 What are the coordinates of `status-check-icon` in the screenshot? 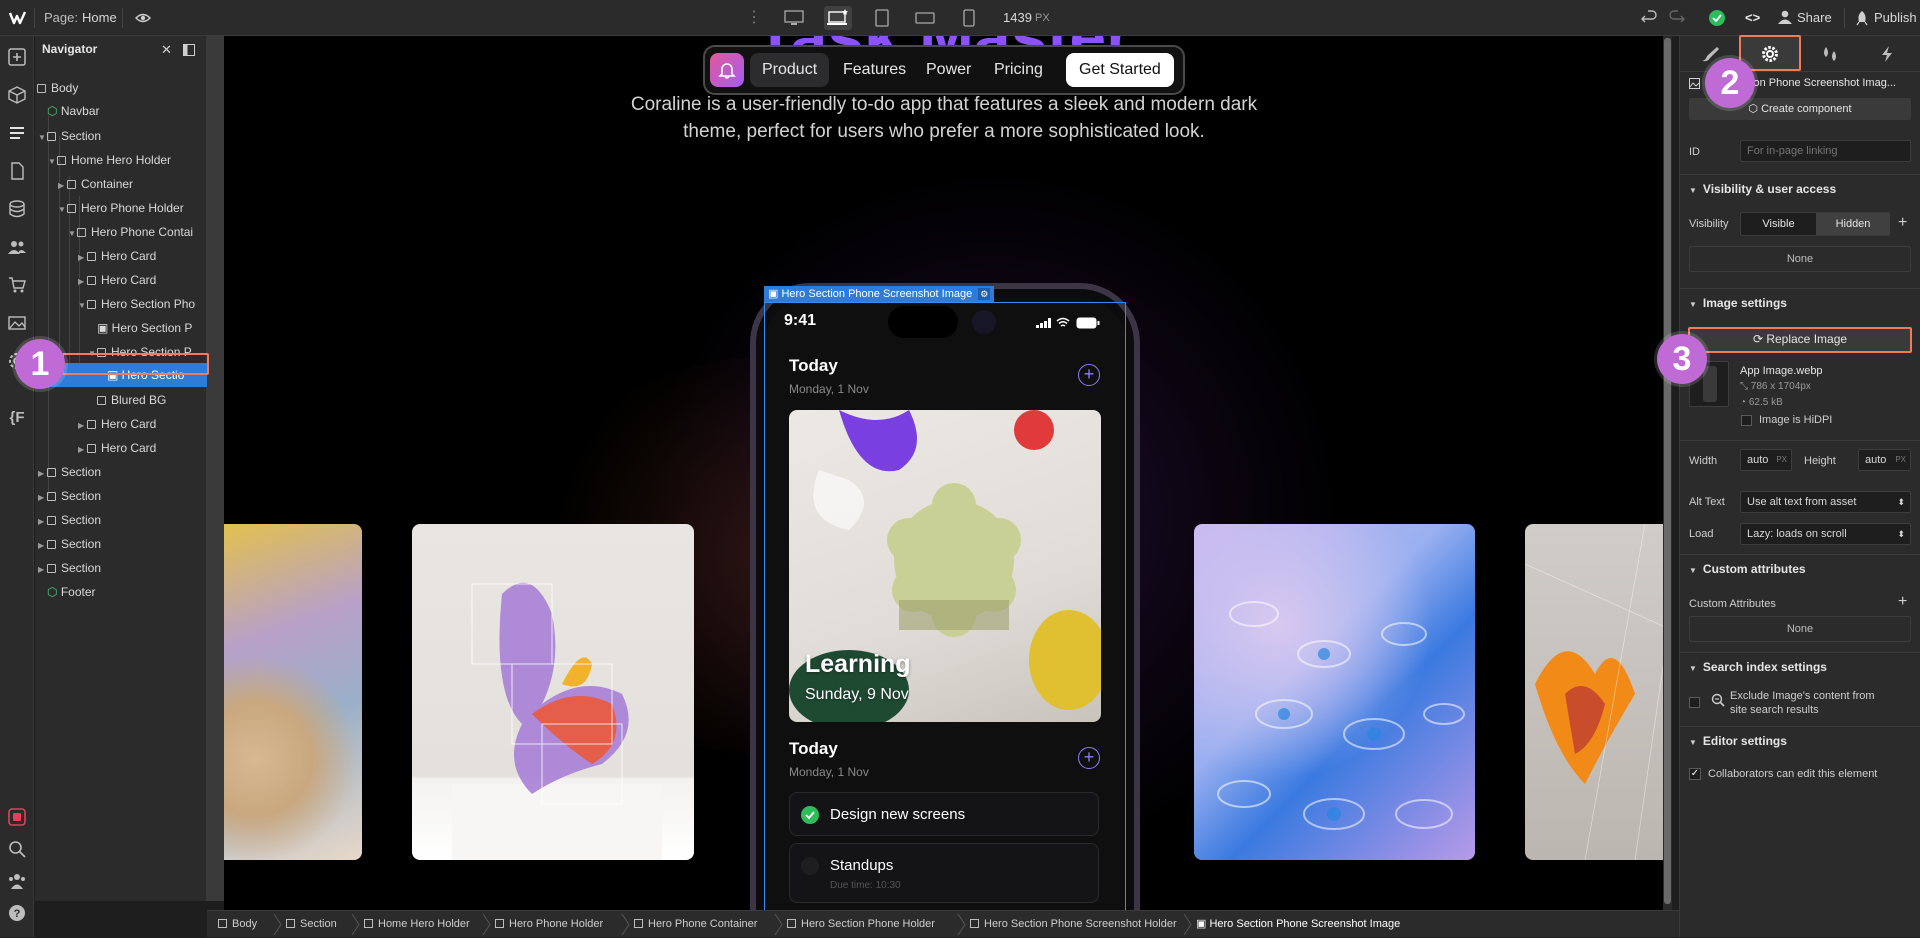 It's located at (1717, 18).